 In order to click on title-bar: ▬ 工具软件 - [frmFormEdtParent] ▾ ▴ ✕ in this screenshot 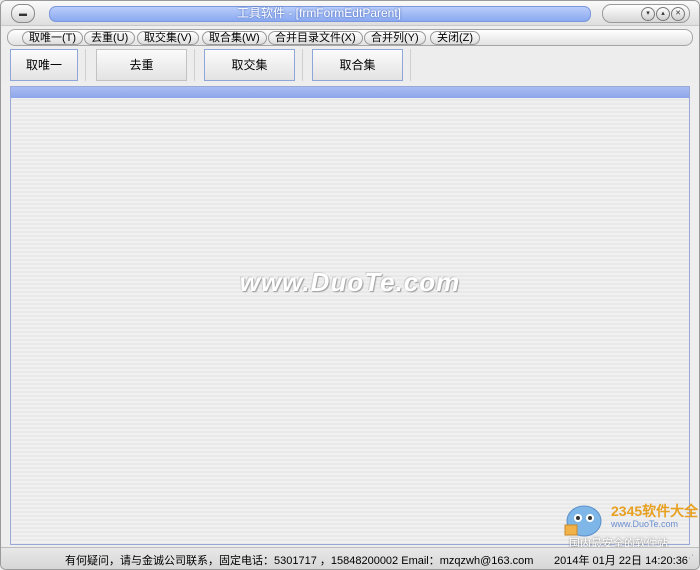, I will do `click(350, 13)`.